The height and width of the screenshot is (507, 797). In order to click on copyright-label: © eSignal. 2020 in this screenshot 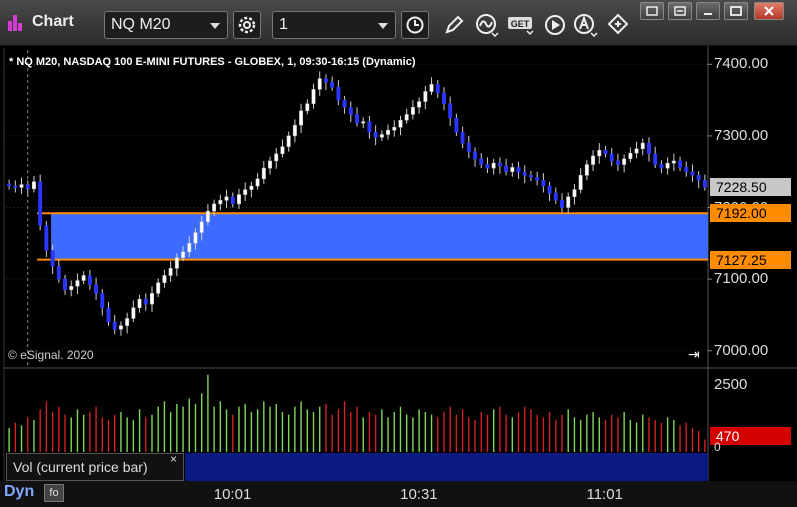, I will do `click(51, 355)`.